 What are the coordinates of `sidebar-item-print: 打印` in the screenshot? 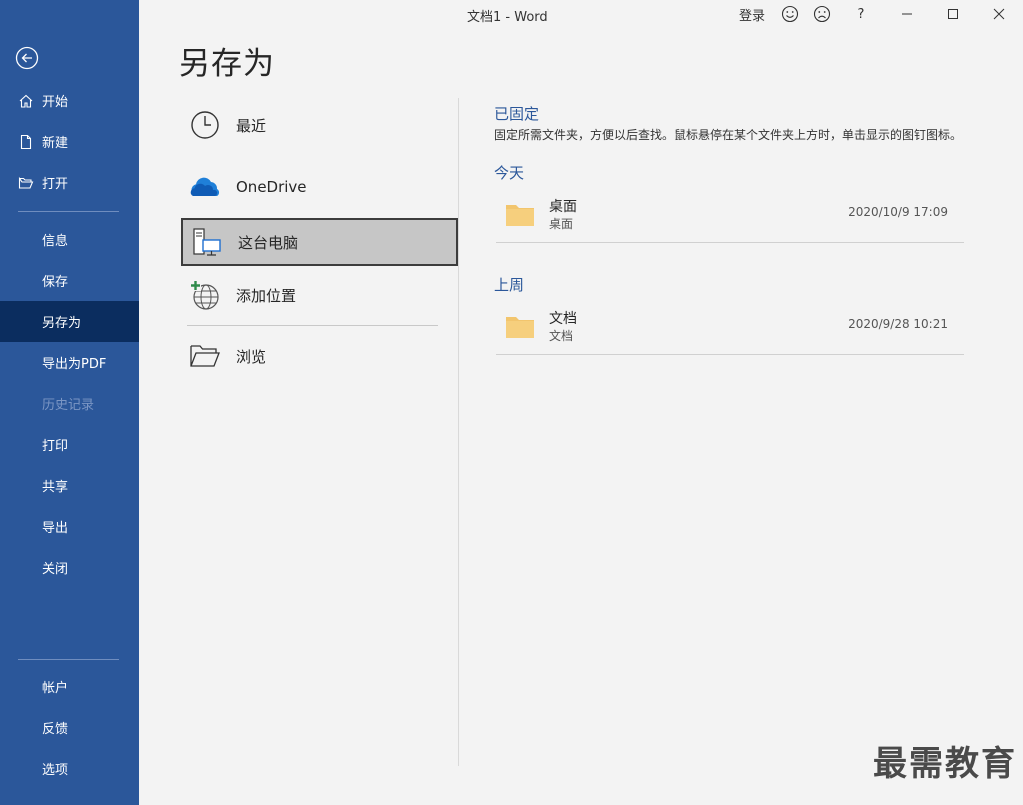 It's located at (69, 444).